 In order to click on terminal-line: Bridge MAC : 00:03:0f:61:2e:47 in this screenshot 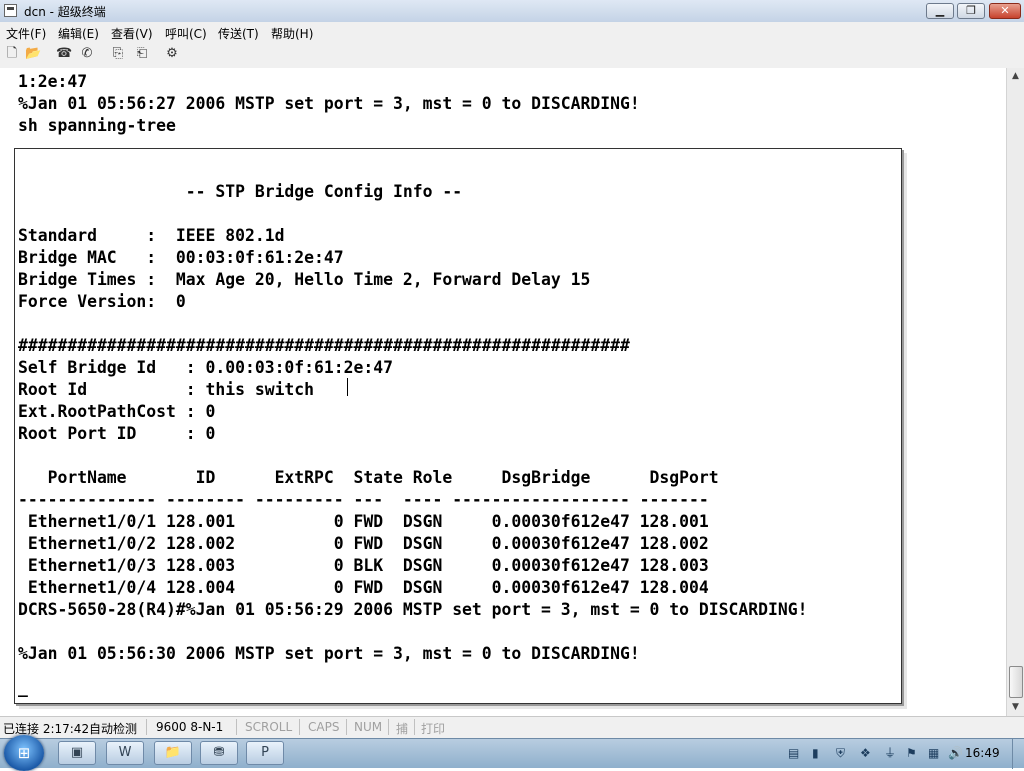, I will do `click(181, 257)`.